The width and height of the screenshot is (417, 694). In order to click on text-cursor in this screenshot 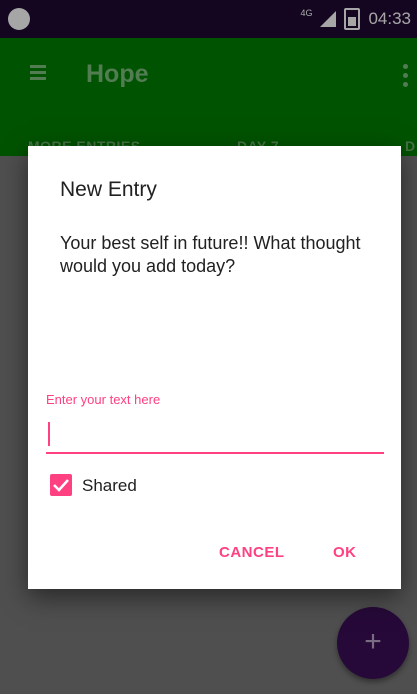, I will do `click(49, 434)`.